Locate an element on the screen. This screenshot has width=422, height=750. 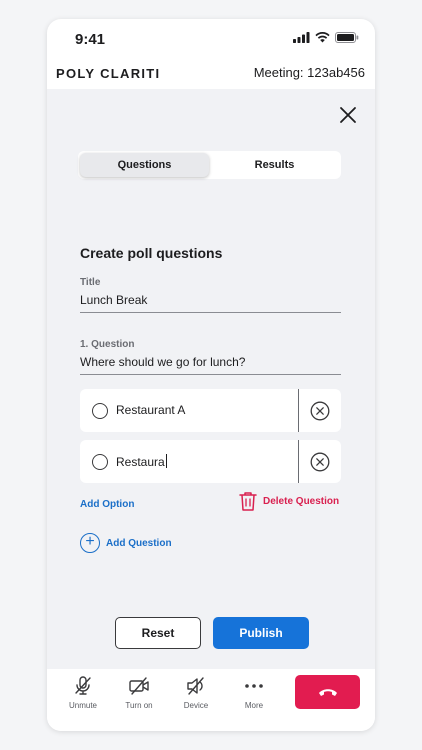
close-button is located at coordinates (348, 115).